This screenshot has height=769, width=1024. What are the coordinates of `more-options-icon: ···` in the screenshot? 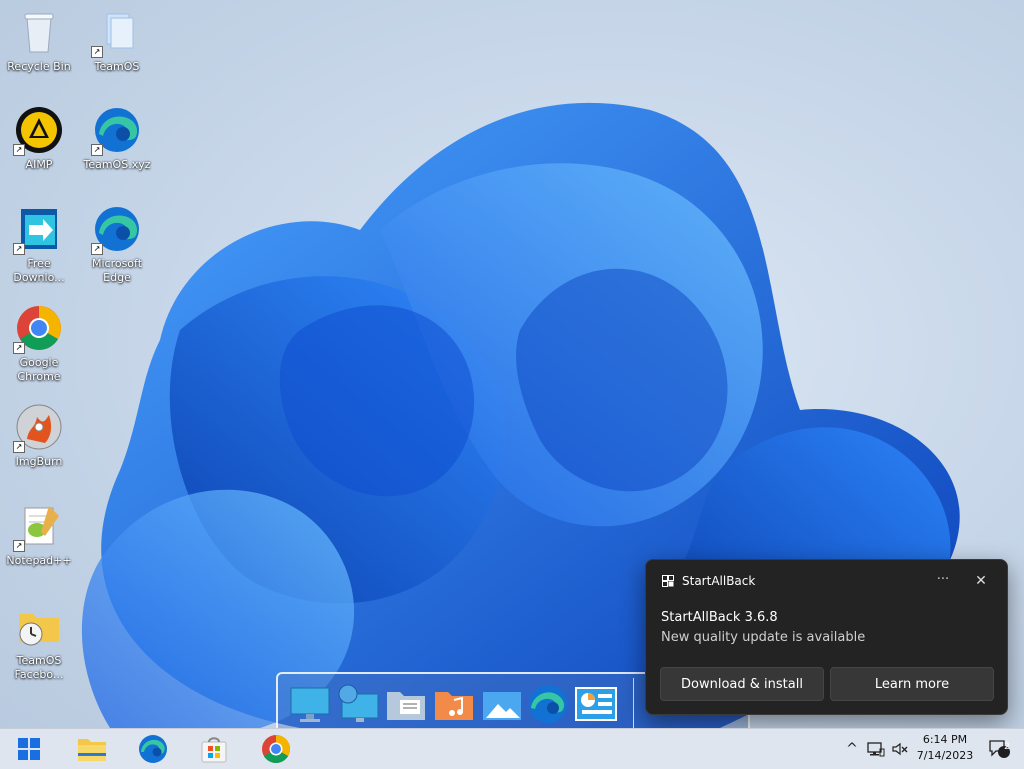 It's located at (943, 581).